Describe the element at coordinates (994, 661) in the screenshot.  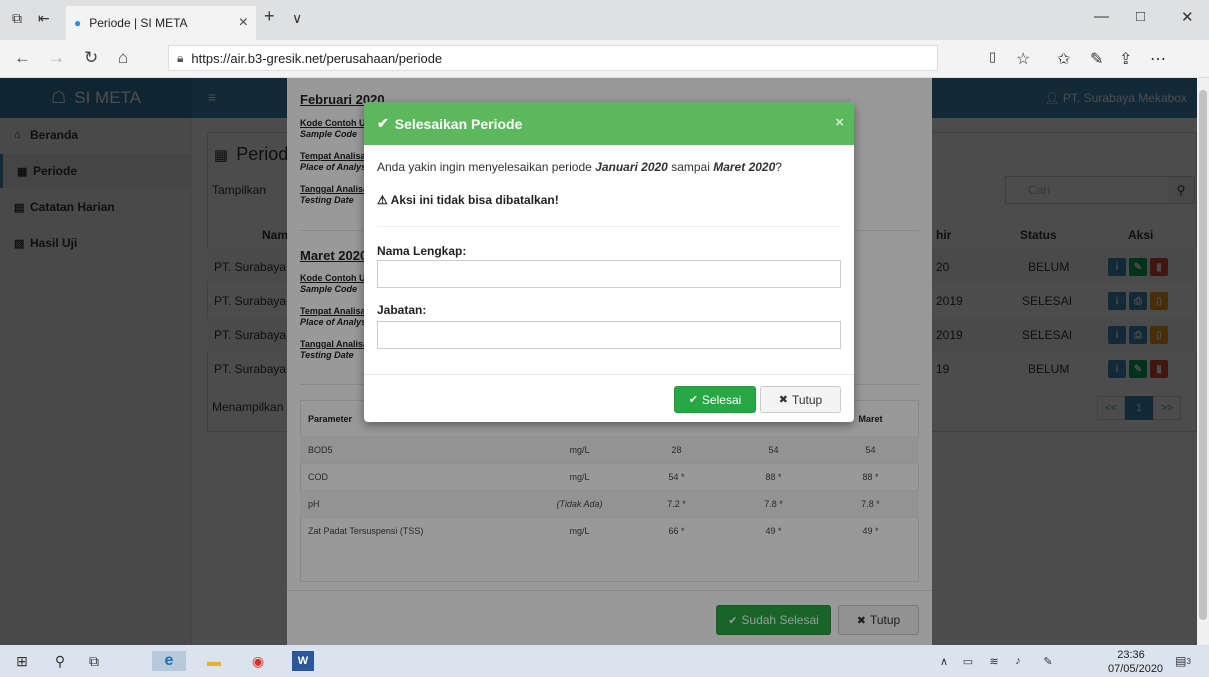
I see `wifi-icon: ≋` at that location.